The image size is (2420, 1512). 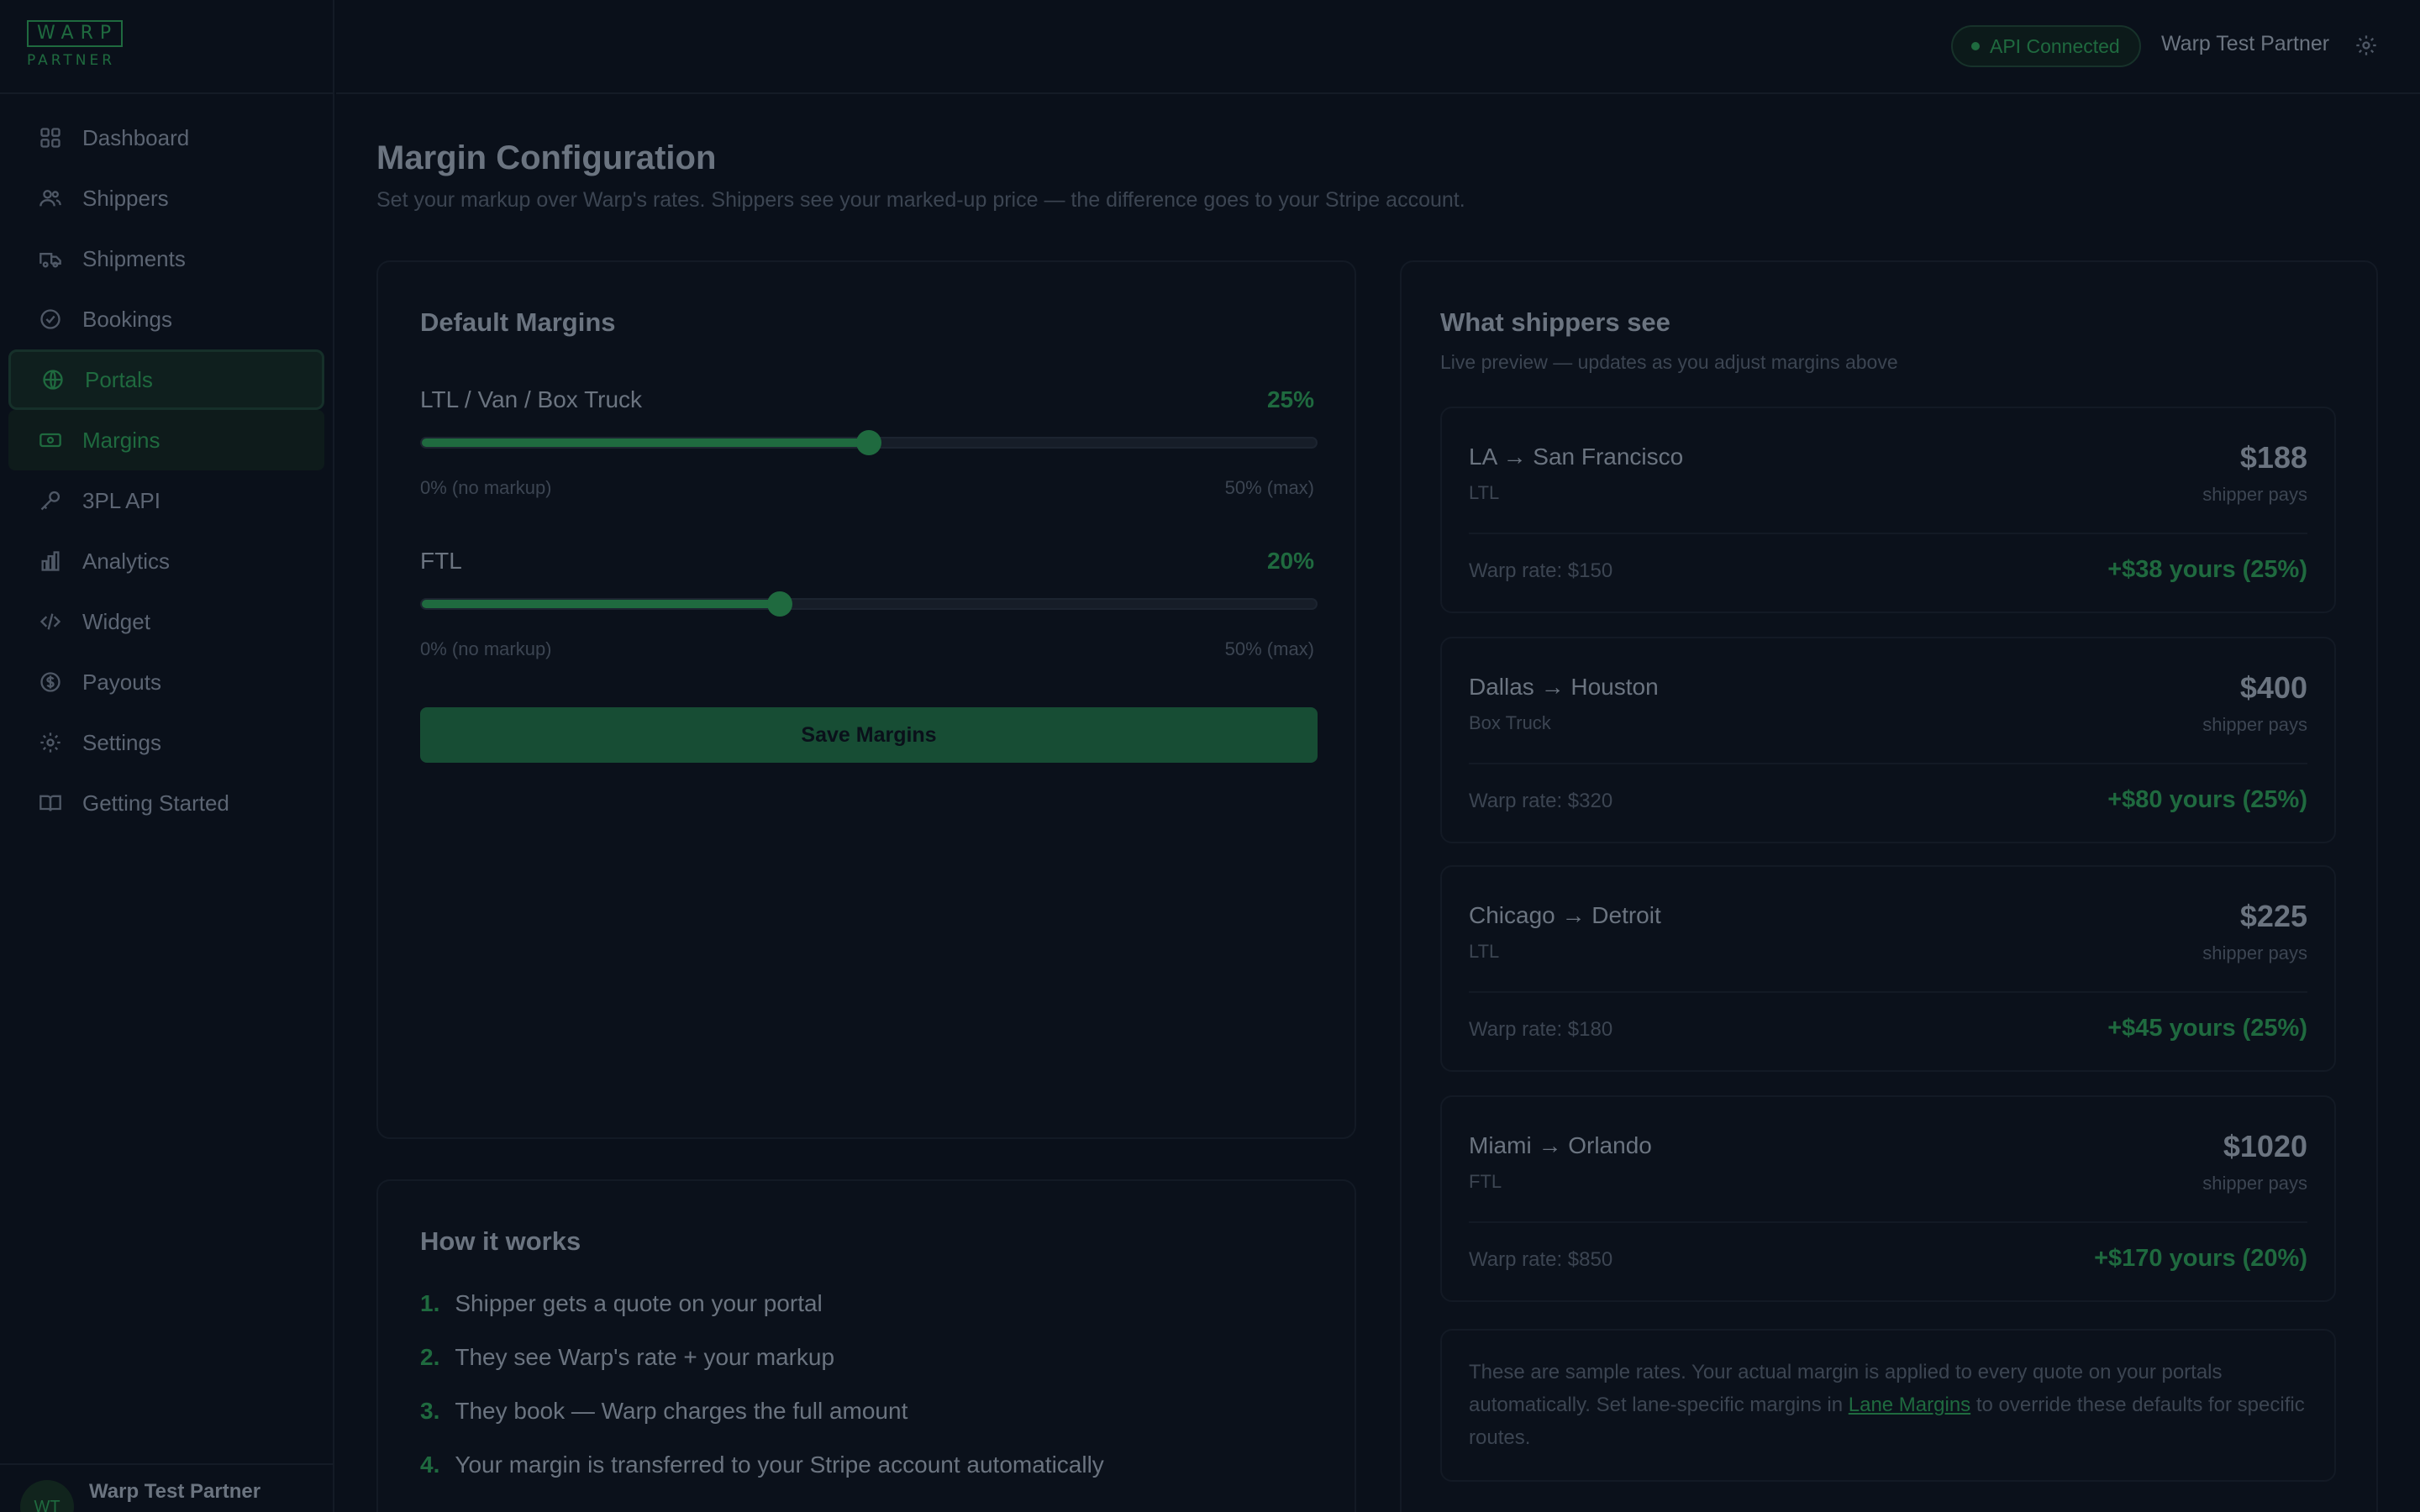 What do you see at coordinates (1976, 46) in the screenshot?
I see `status-dot-icon` at bounding box center [1976, 46].